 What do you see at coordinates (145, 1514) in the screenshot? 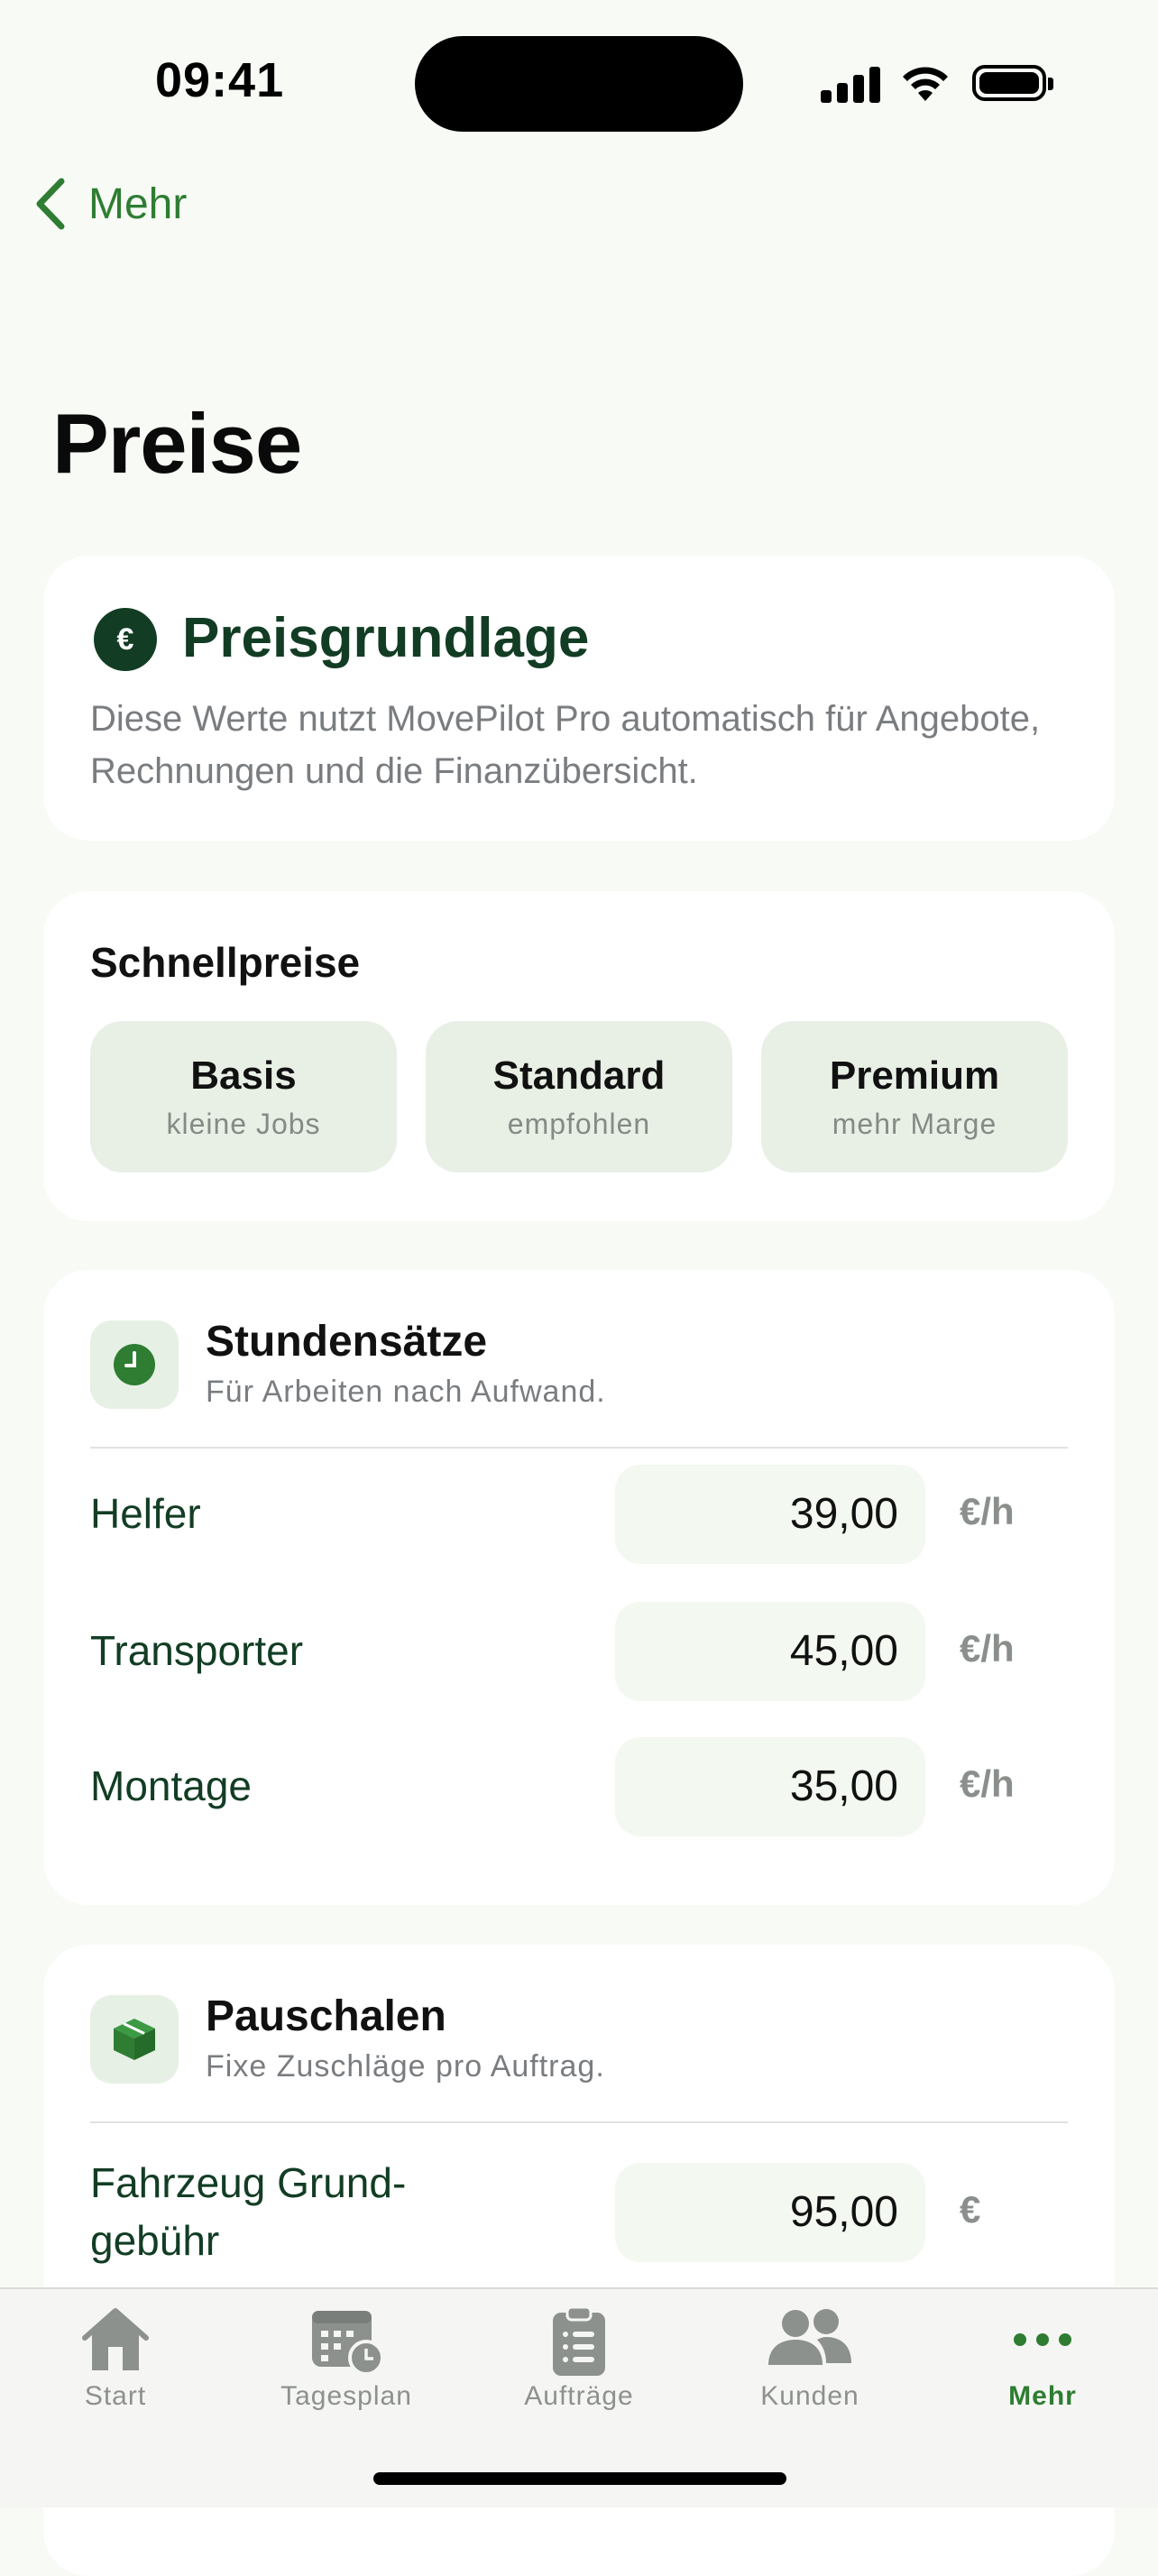
I see `rate-label-helfer: Helfer` at bounding box center [145, 1514].